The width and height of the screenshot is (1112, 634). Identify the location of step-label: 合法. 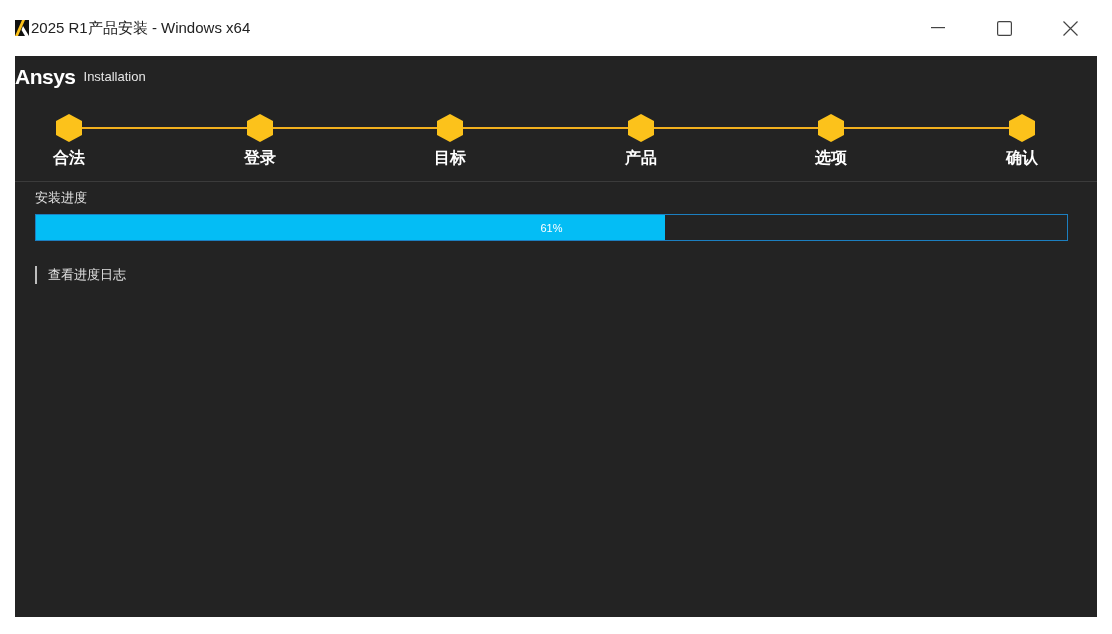
(69, 158).